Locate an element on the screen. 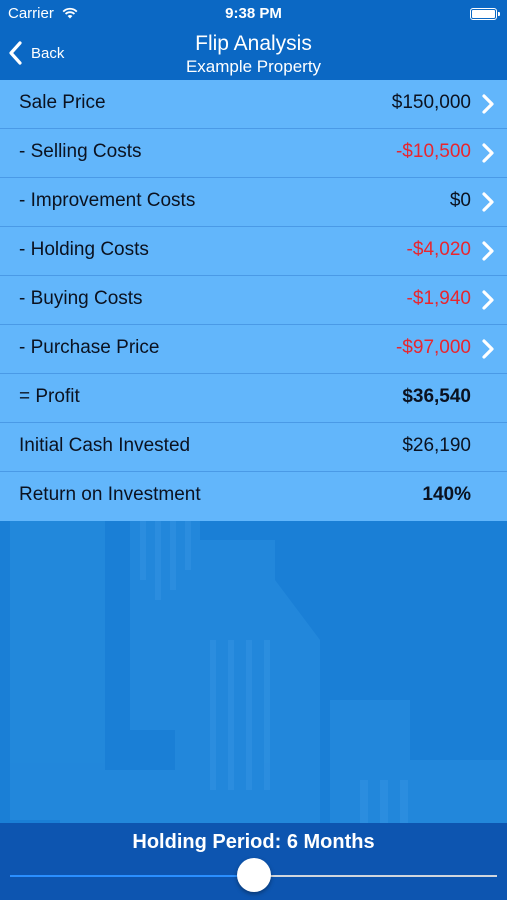 Image resolution: width=507 pixels, height=900 pixels. row-value: -$10,500 is located at coordinates (433, 151).